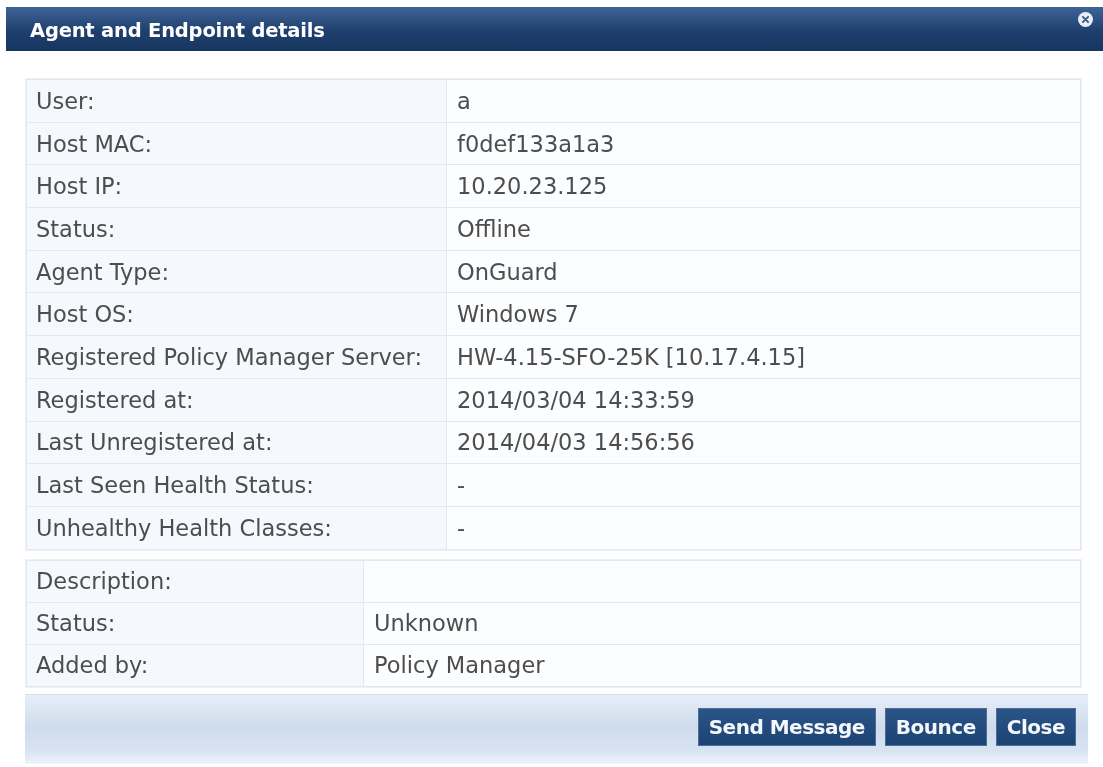 The width and height of the screenshot is (1103, 767). I want to click on field-label: Unhealthy Health Classes:, so click(236, 527).